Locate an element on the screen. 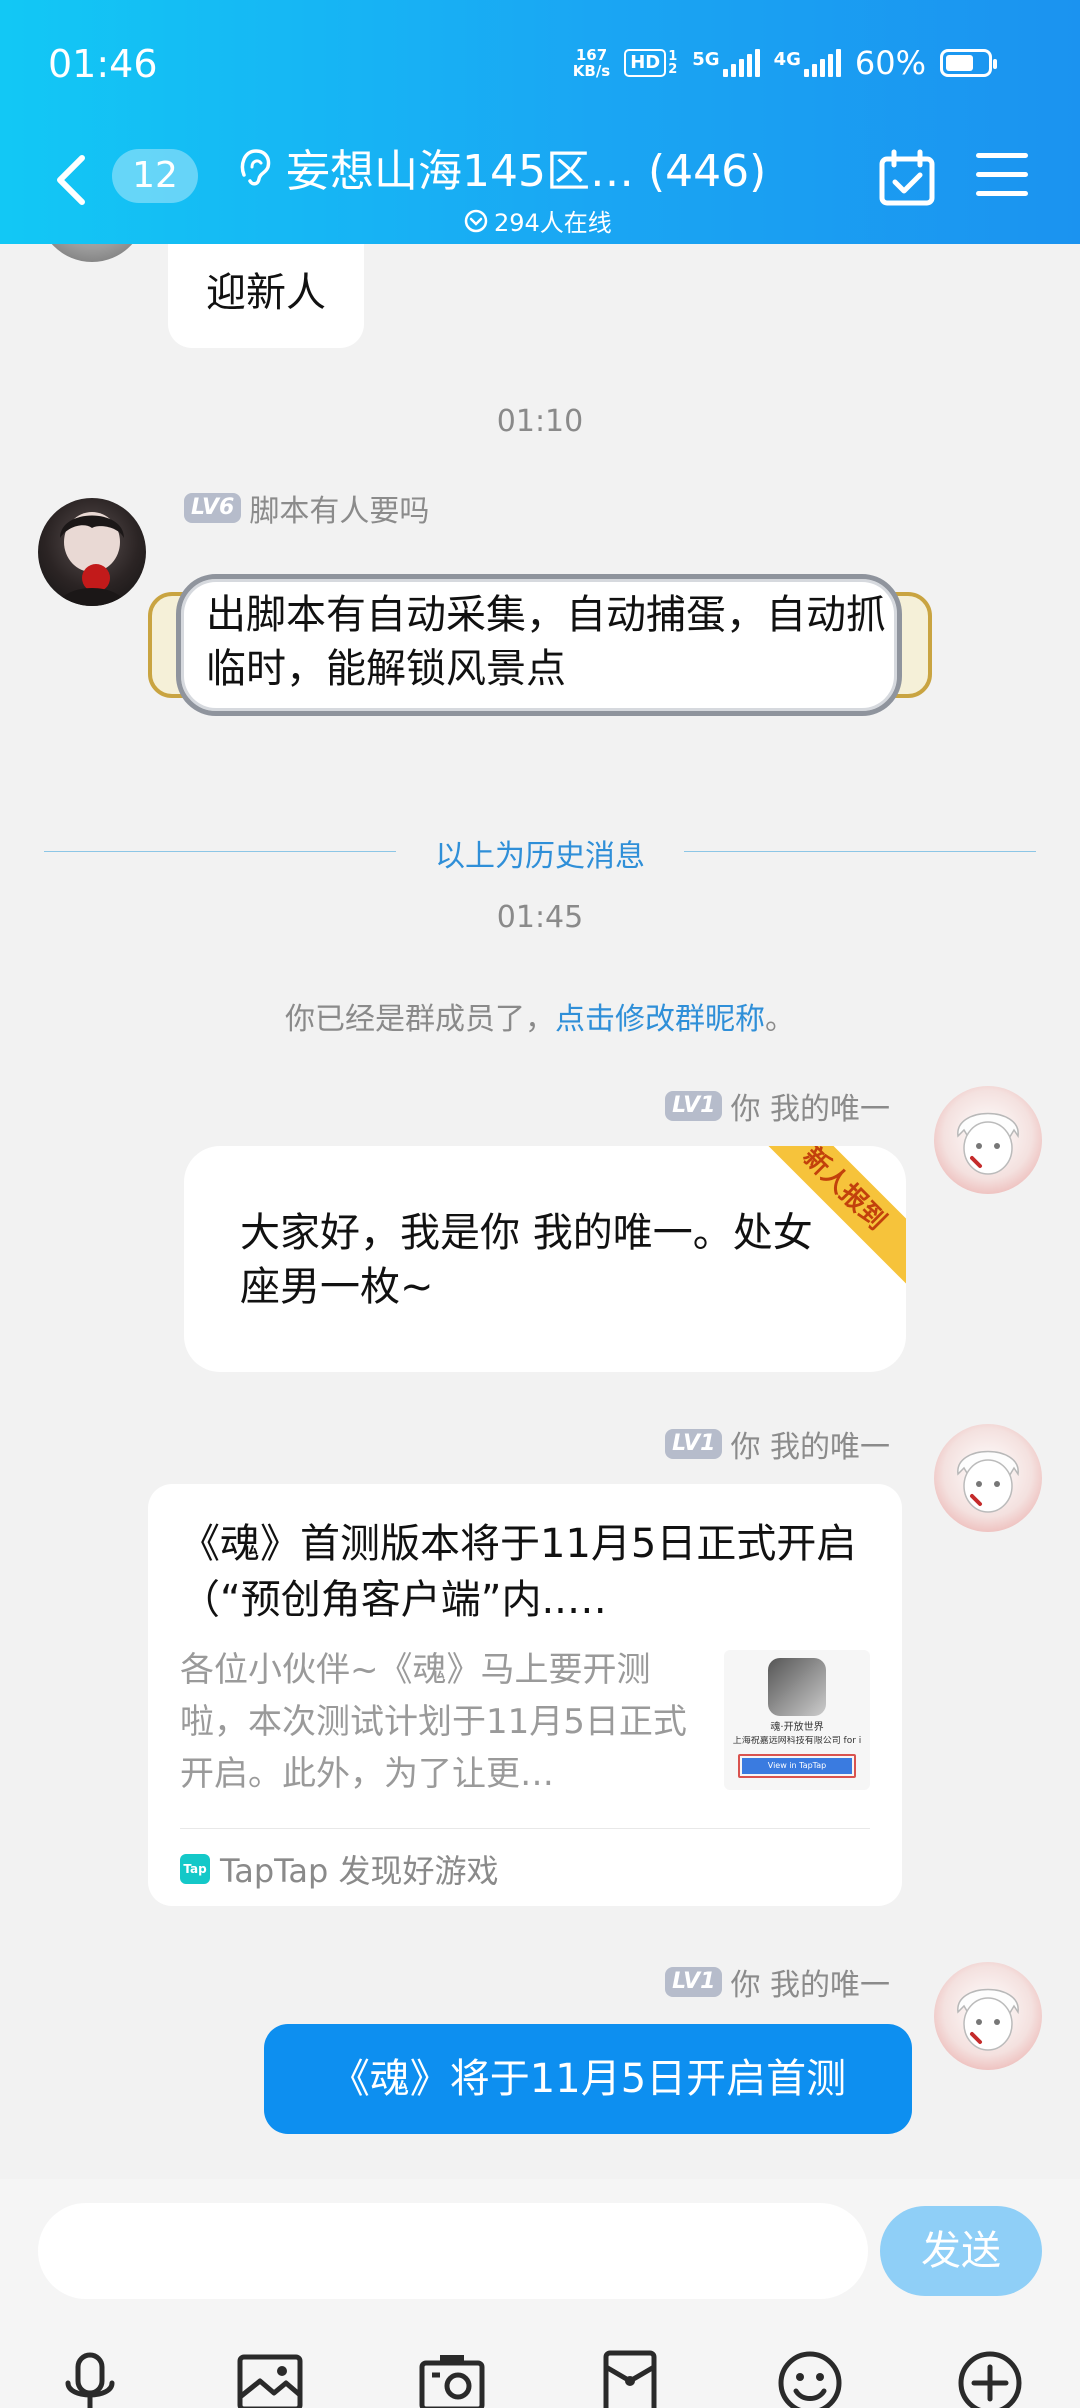 The height and width of the screenshot is (2408, 1080). hd-indicator: HD 1 2 is located at coordinates (651, 63).